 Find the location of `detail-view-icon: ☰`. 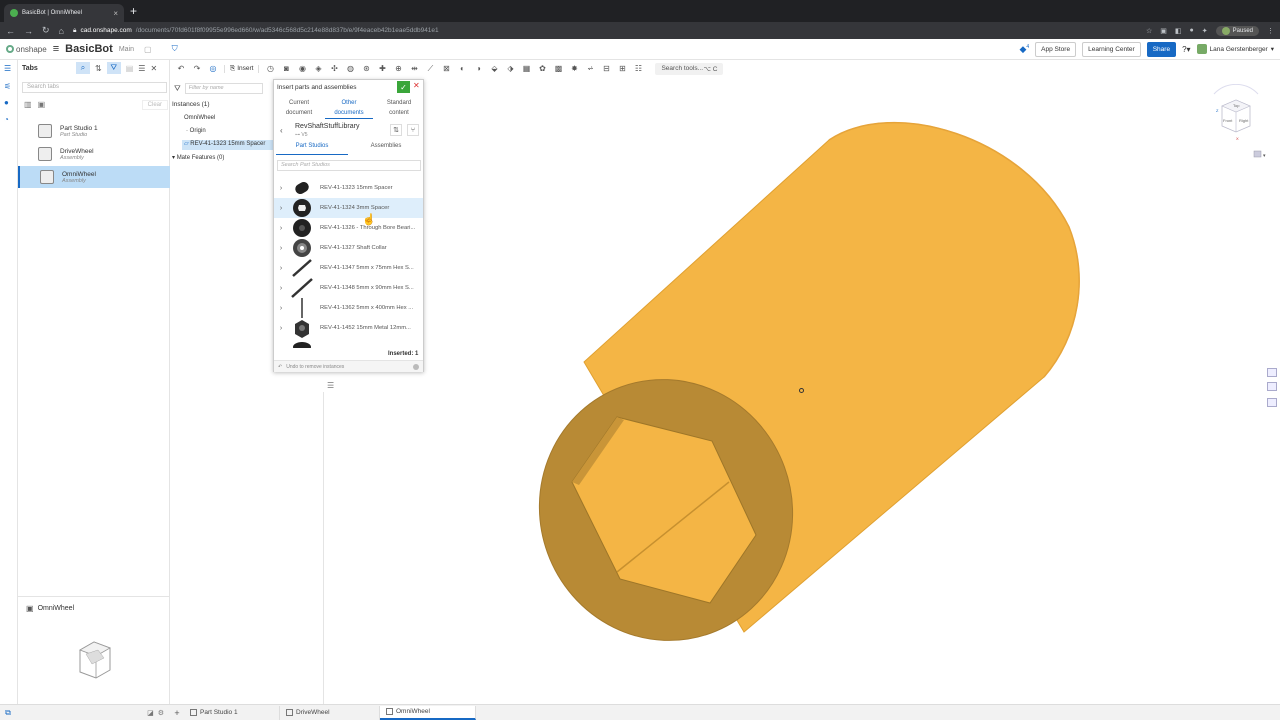

detail-view-icon: ☰ is located at coordinates (141, 68).